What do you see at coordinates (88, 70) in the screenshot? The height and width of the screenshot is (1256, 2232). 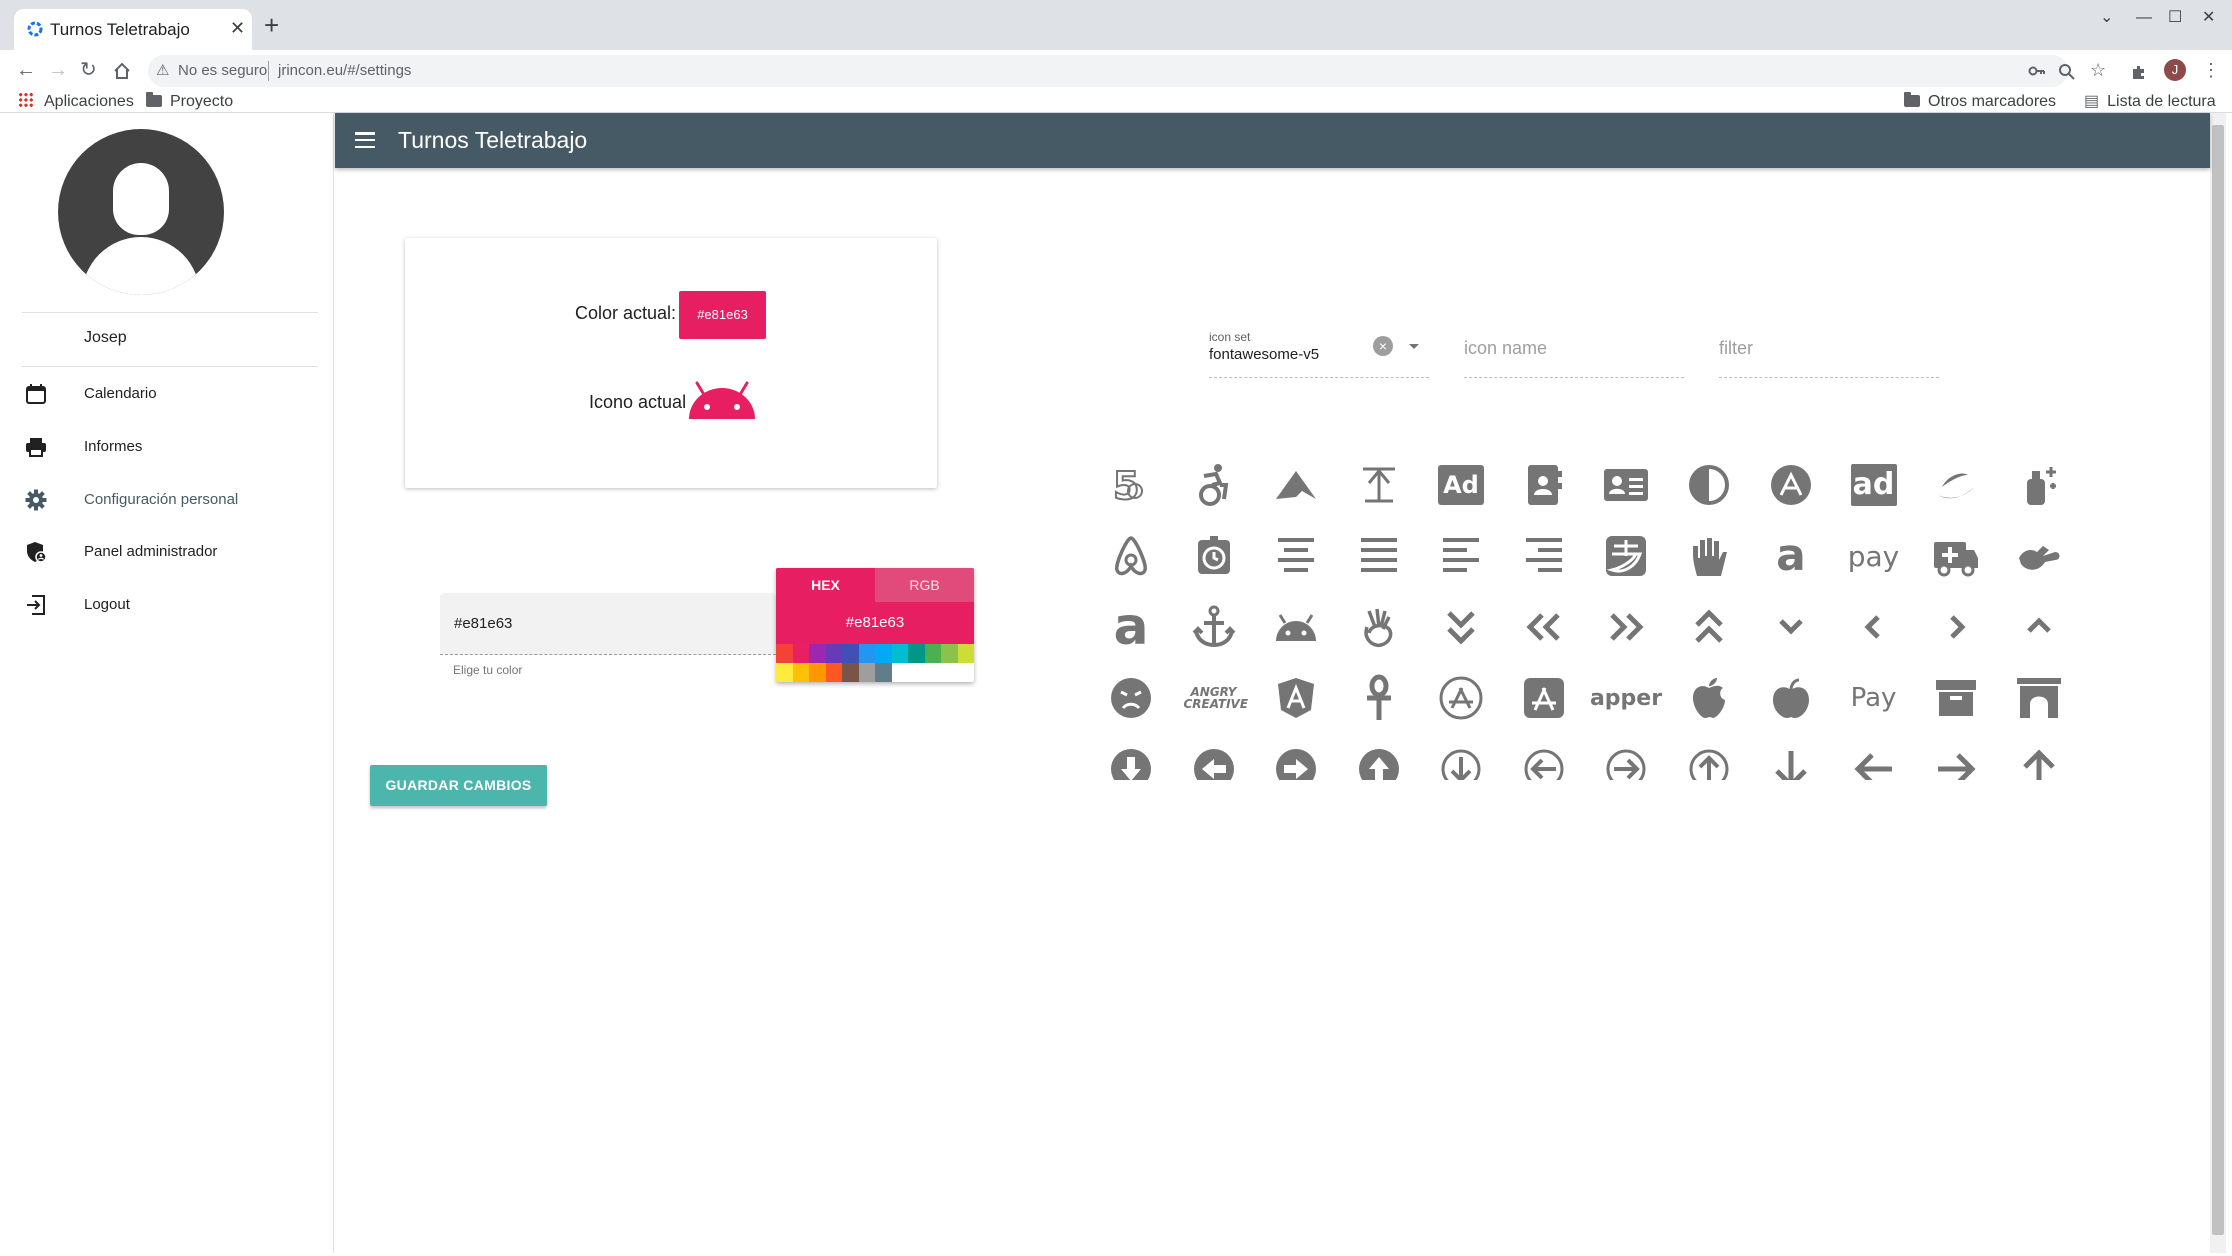 I see `reload-icon: ↻` at bounding box center [88, 70].